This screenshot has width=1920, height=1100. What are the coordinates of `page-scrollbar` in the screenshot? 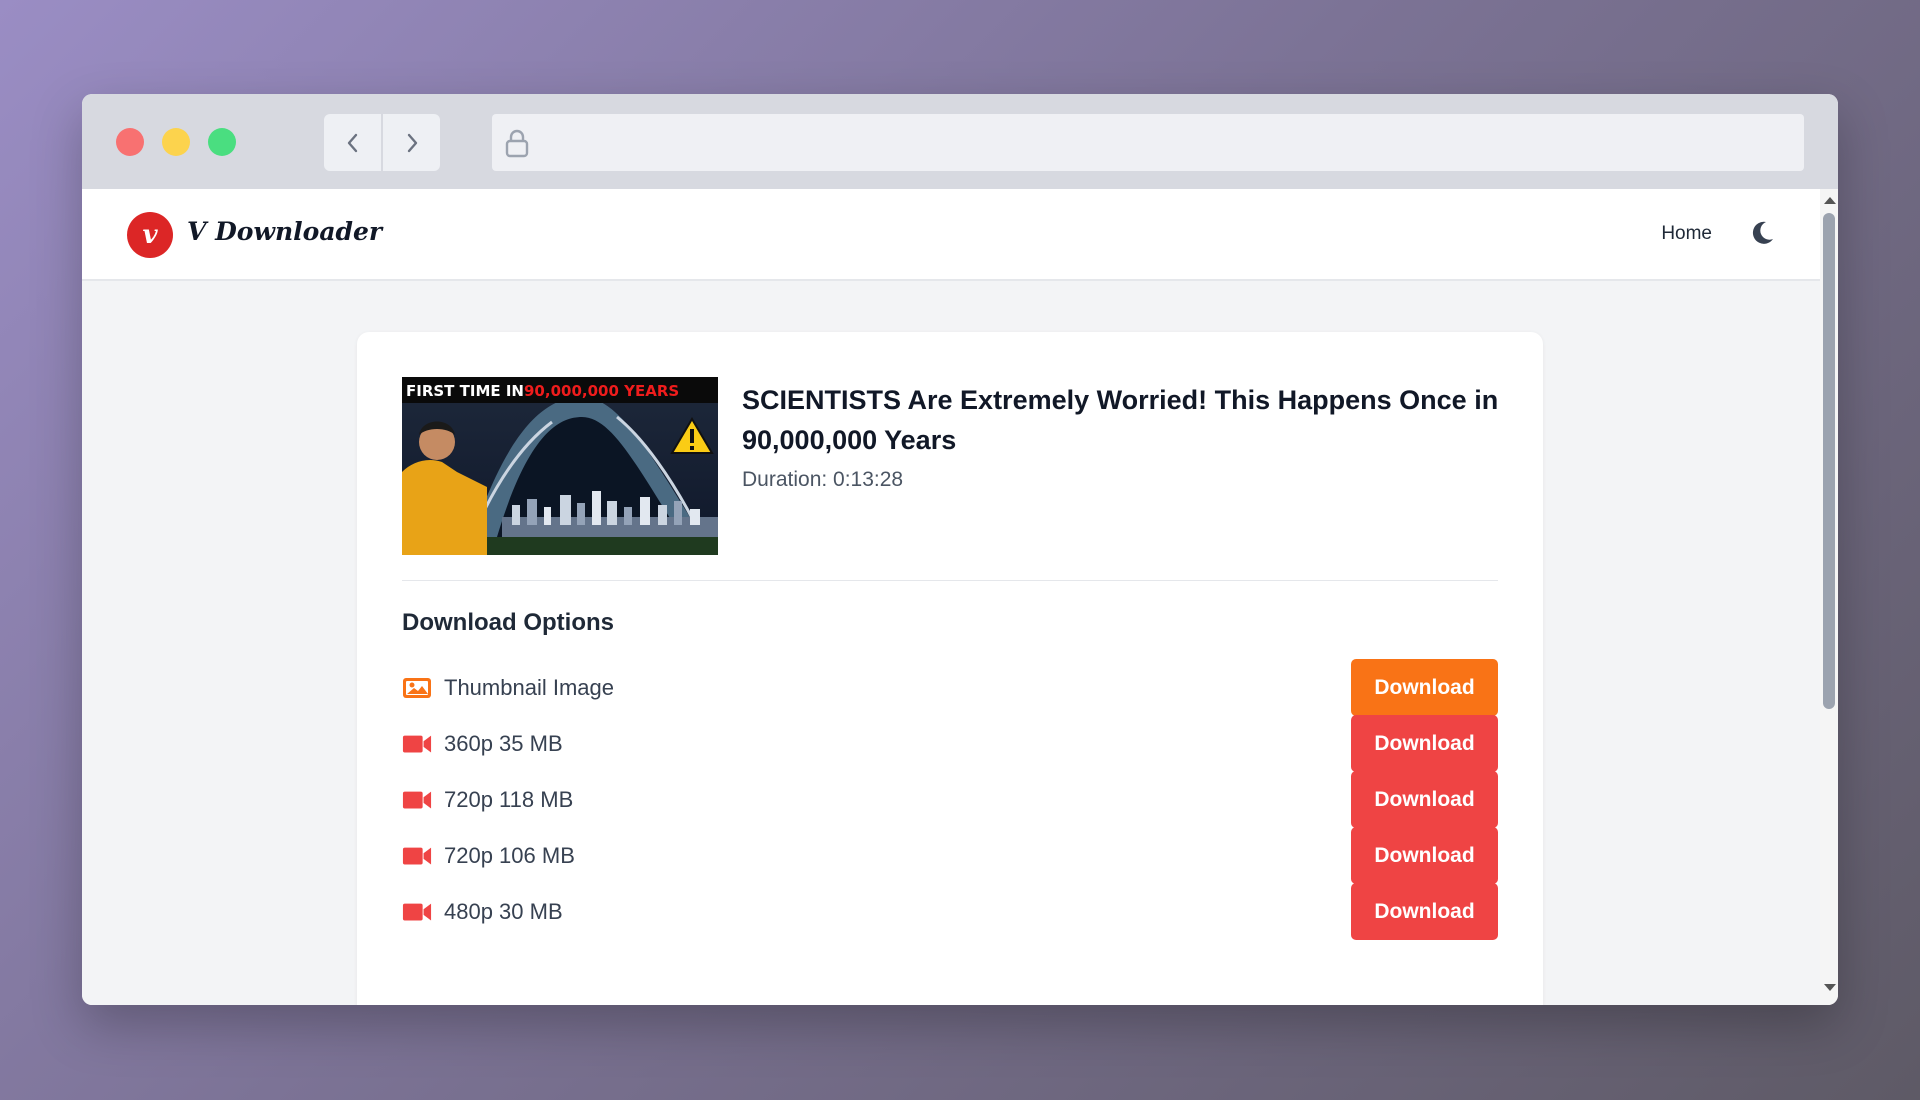 It's located at (1829, 597).